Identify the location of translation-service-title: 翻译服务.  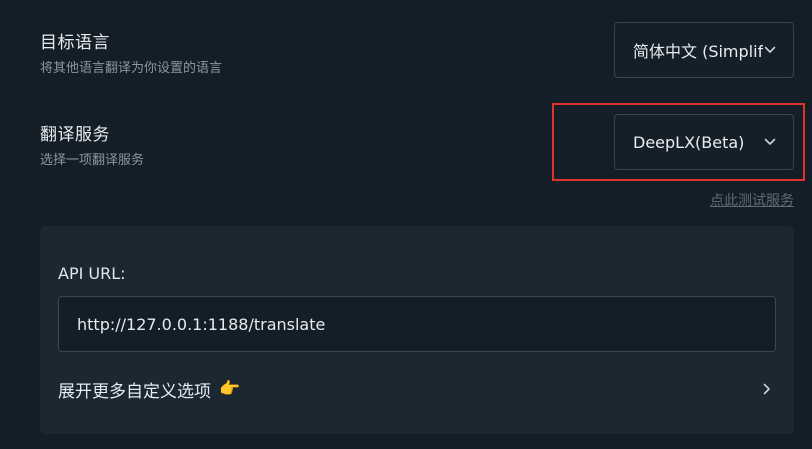
(75, 135).